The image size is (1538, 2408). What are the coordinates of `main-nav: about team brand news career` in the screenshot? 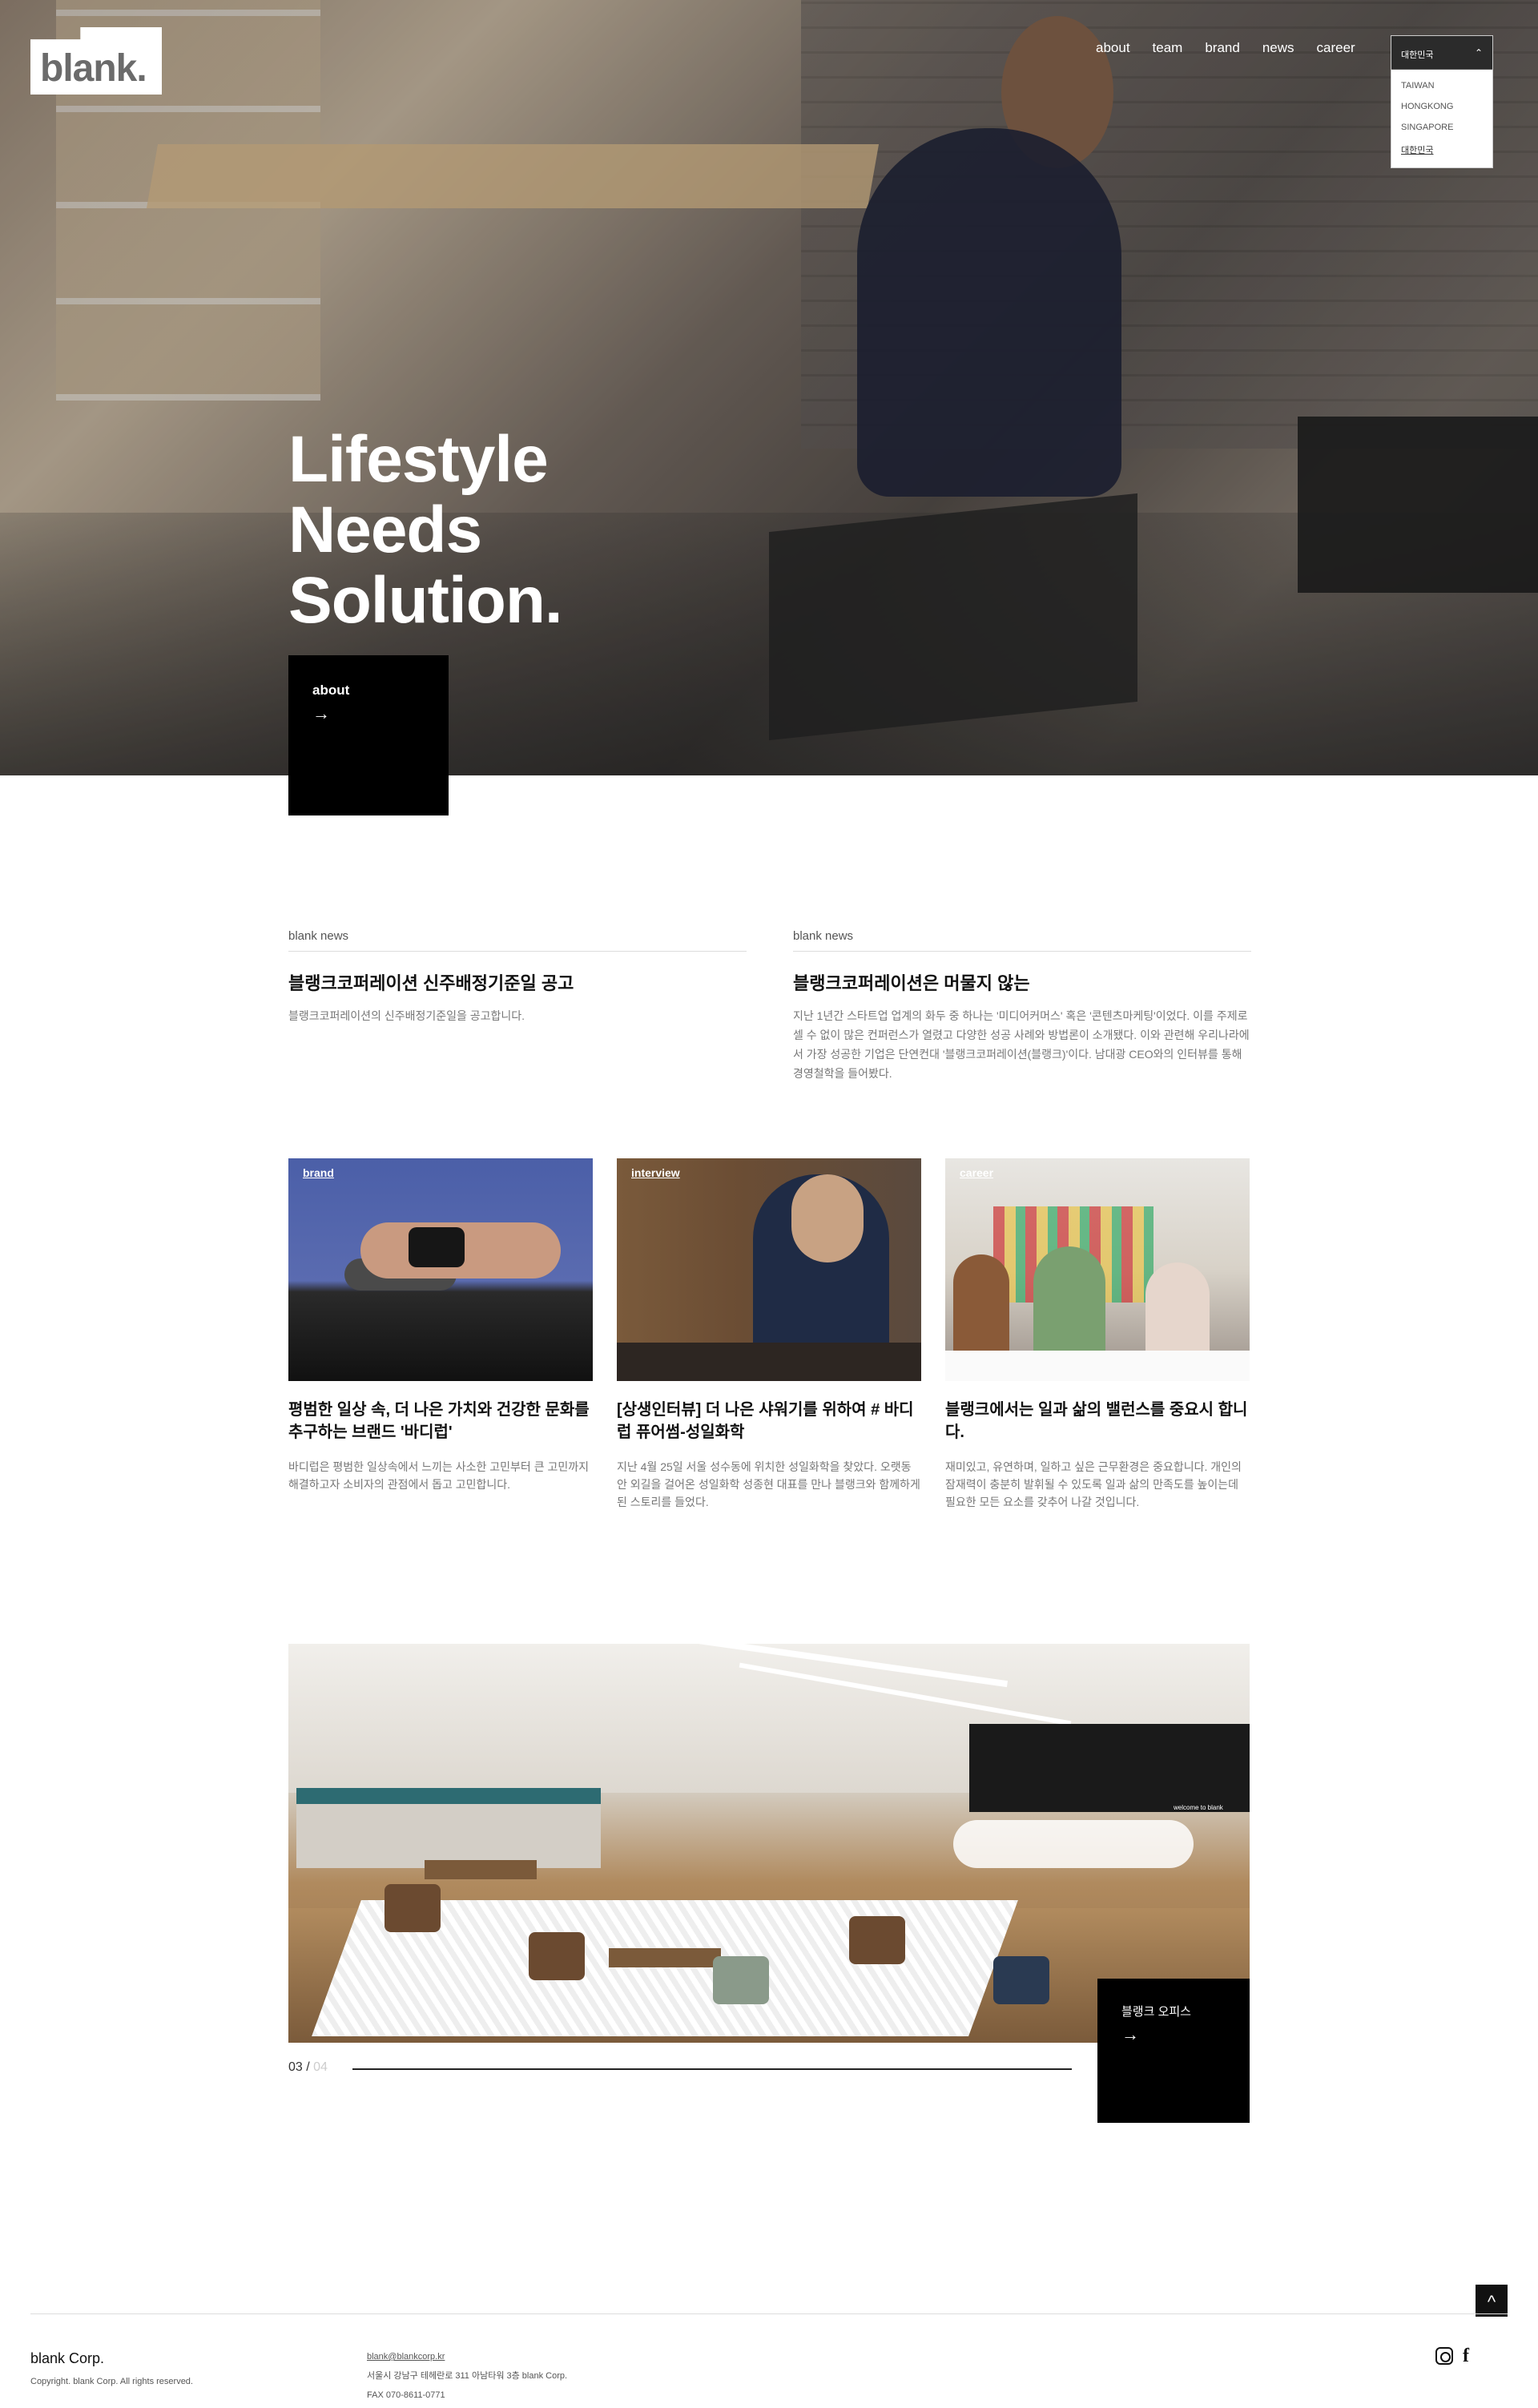 It's located at (1226, 48).